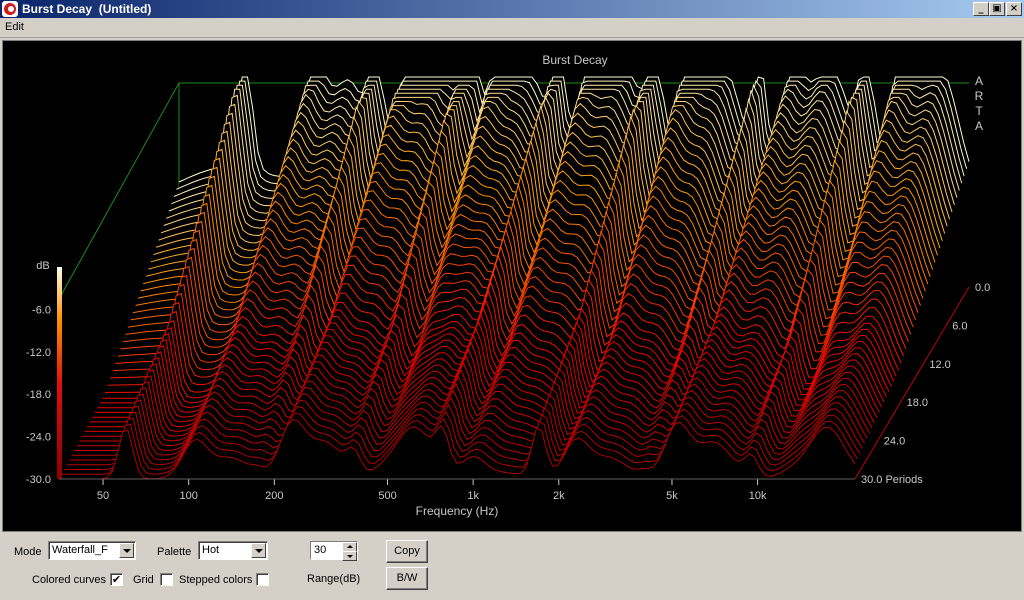  I want to click on x-tick-label: 100, so click(189, 496).